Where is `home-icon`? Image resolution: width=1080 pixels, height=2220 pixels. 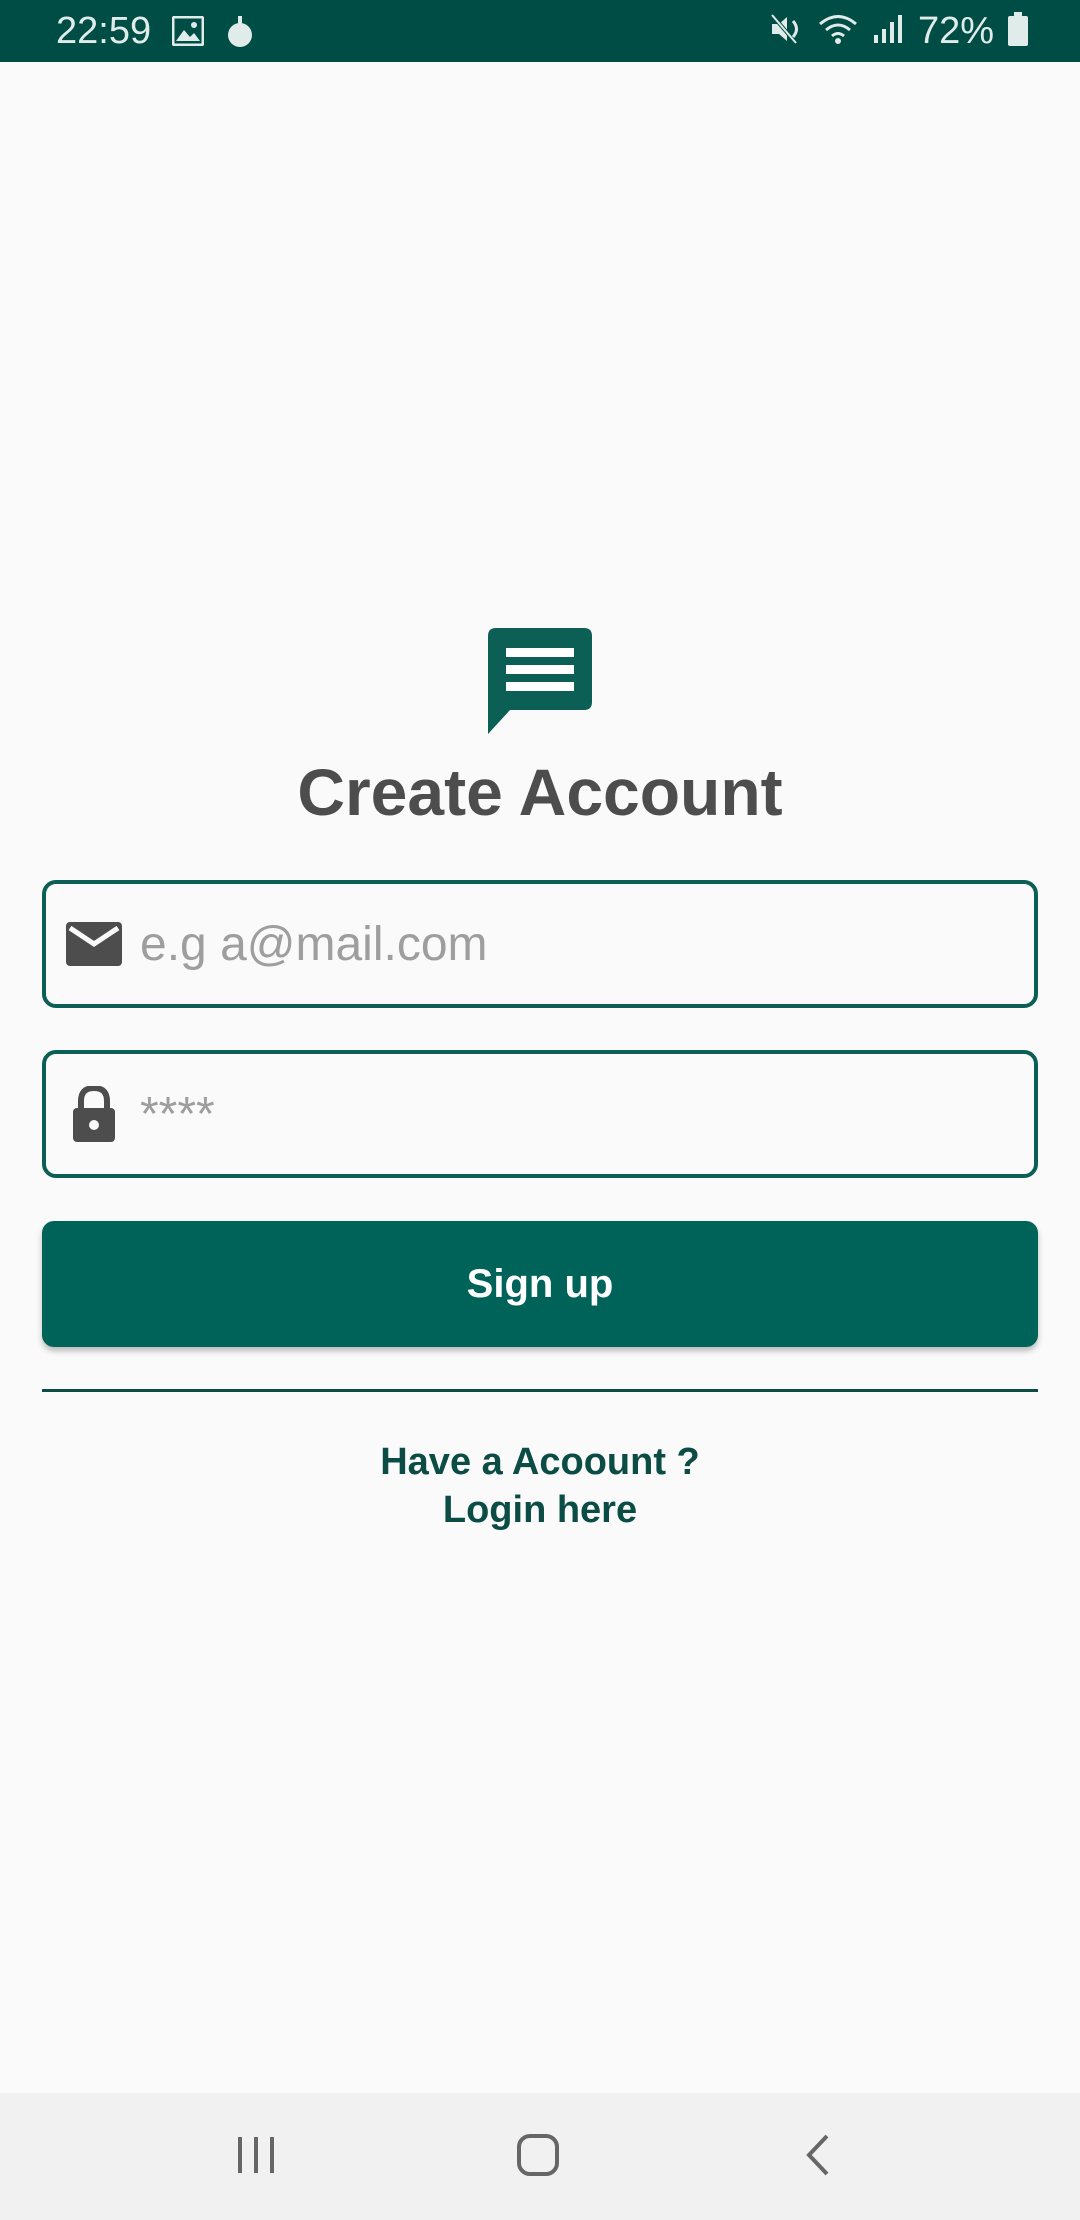
home-icon is located at coordinates (538, 2157).